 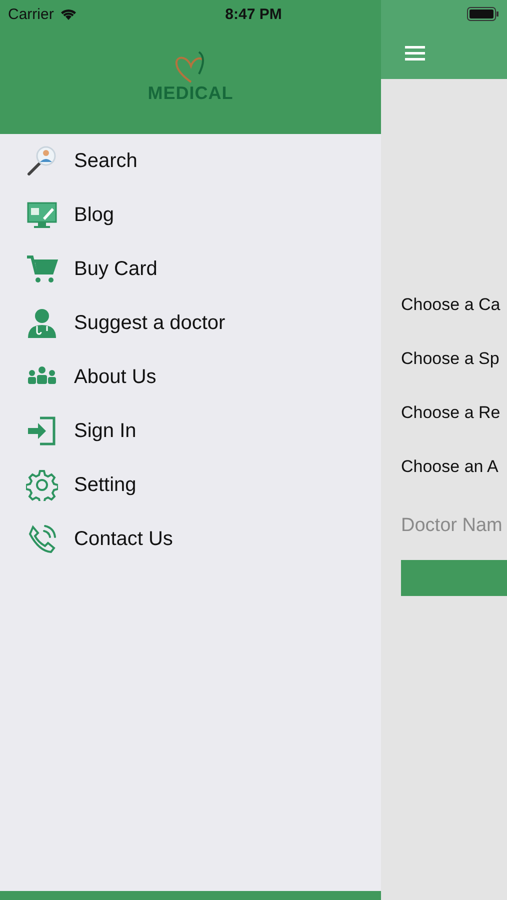 I want to click on menu-icon, so click(x=415, y=53).